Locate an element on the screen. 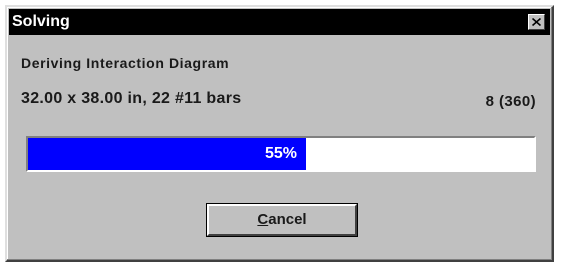 The height and width of the screenshot is (269, 561). task-label: Deriving Interaction Diagram is located at coordinates (125, 63).